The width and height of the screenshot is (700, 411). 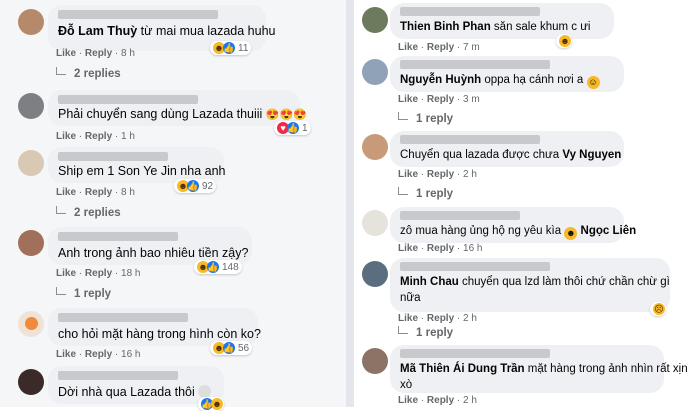 I want to click on reaction-count: 92, so click(x=208, y=186).